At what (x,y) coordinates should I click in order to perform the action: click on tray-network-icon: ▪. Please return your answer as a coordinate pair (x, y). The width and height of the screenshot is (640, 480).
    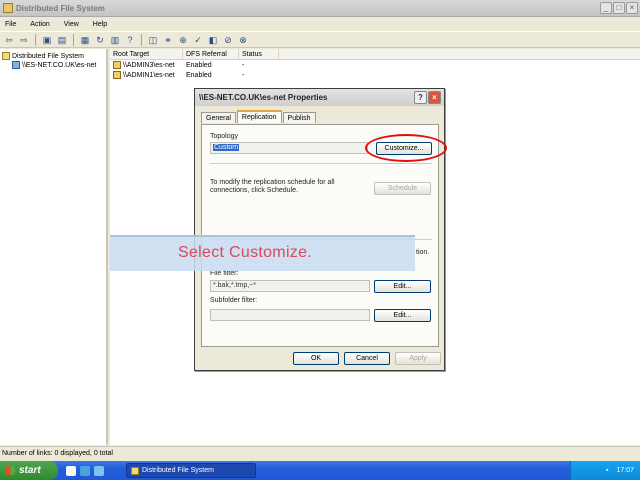
    Looking at the image, I should click on (607, 470).